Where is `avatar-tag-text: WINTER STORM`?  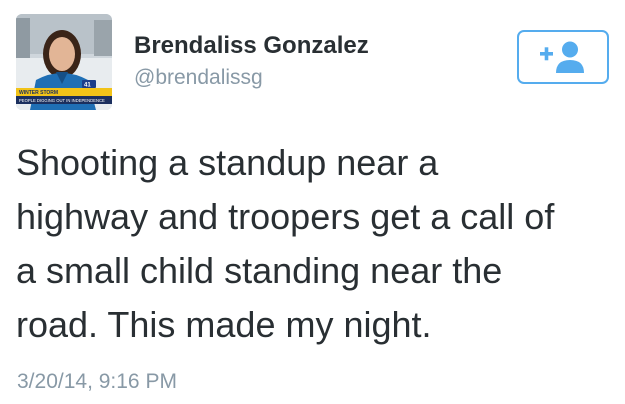 avatar-tag-text: WINTER STORM is located at coordinates (38, 93).